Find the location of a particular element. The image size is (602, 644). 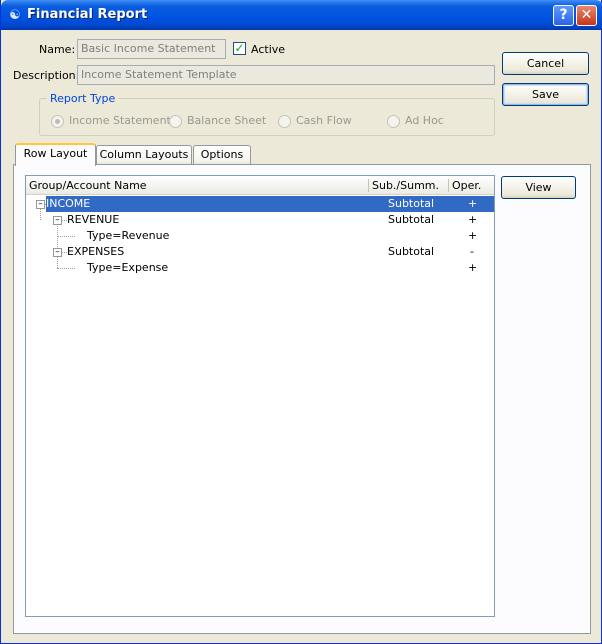

view-button: View is located at coordinates (538, 187).